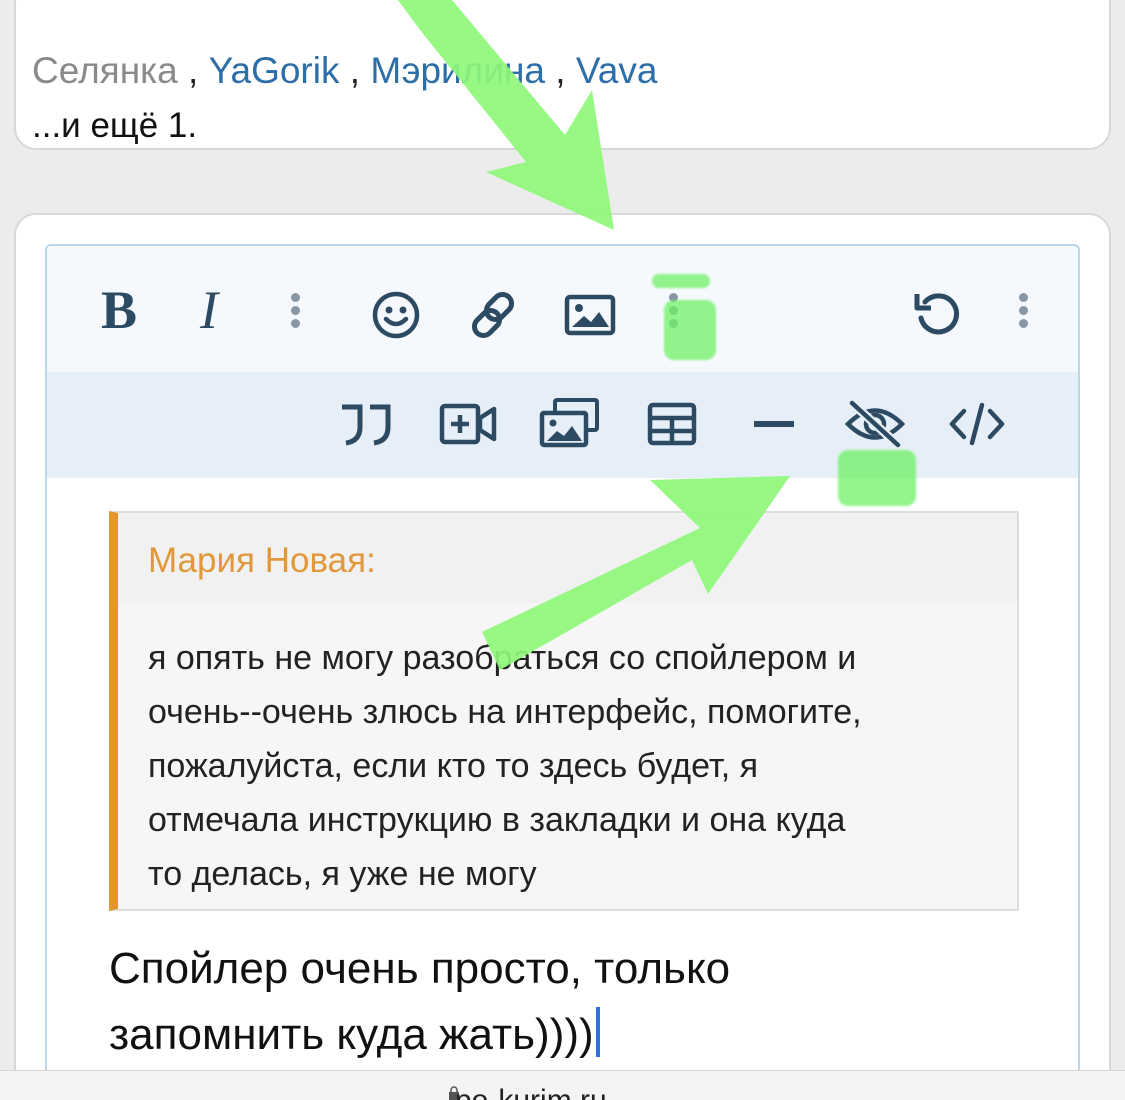 The height and width of the screenshot is (1100, 1125). I want to click on gallery-icon, so click(569, 423).